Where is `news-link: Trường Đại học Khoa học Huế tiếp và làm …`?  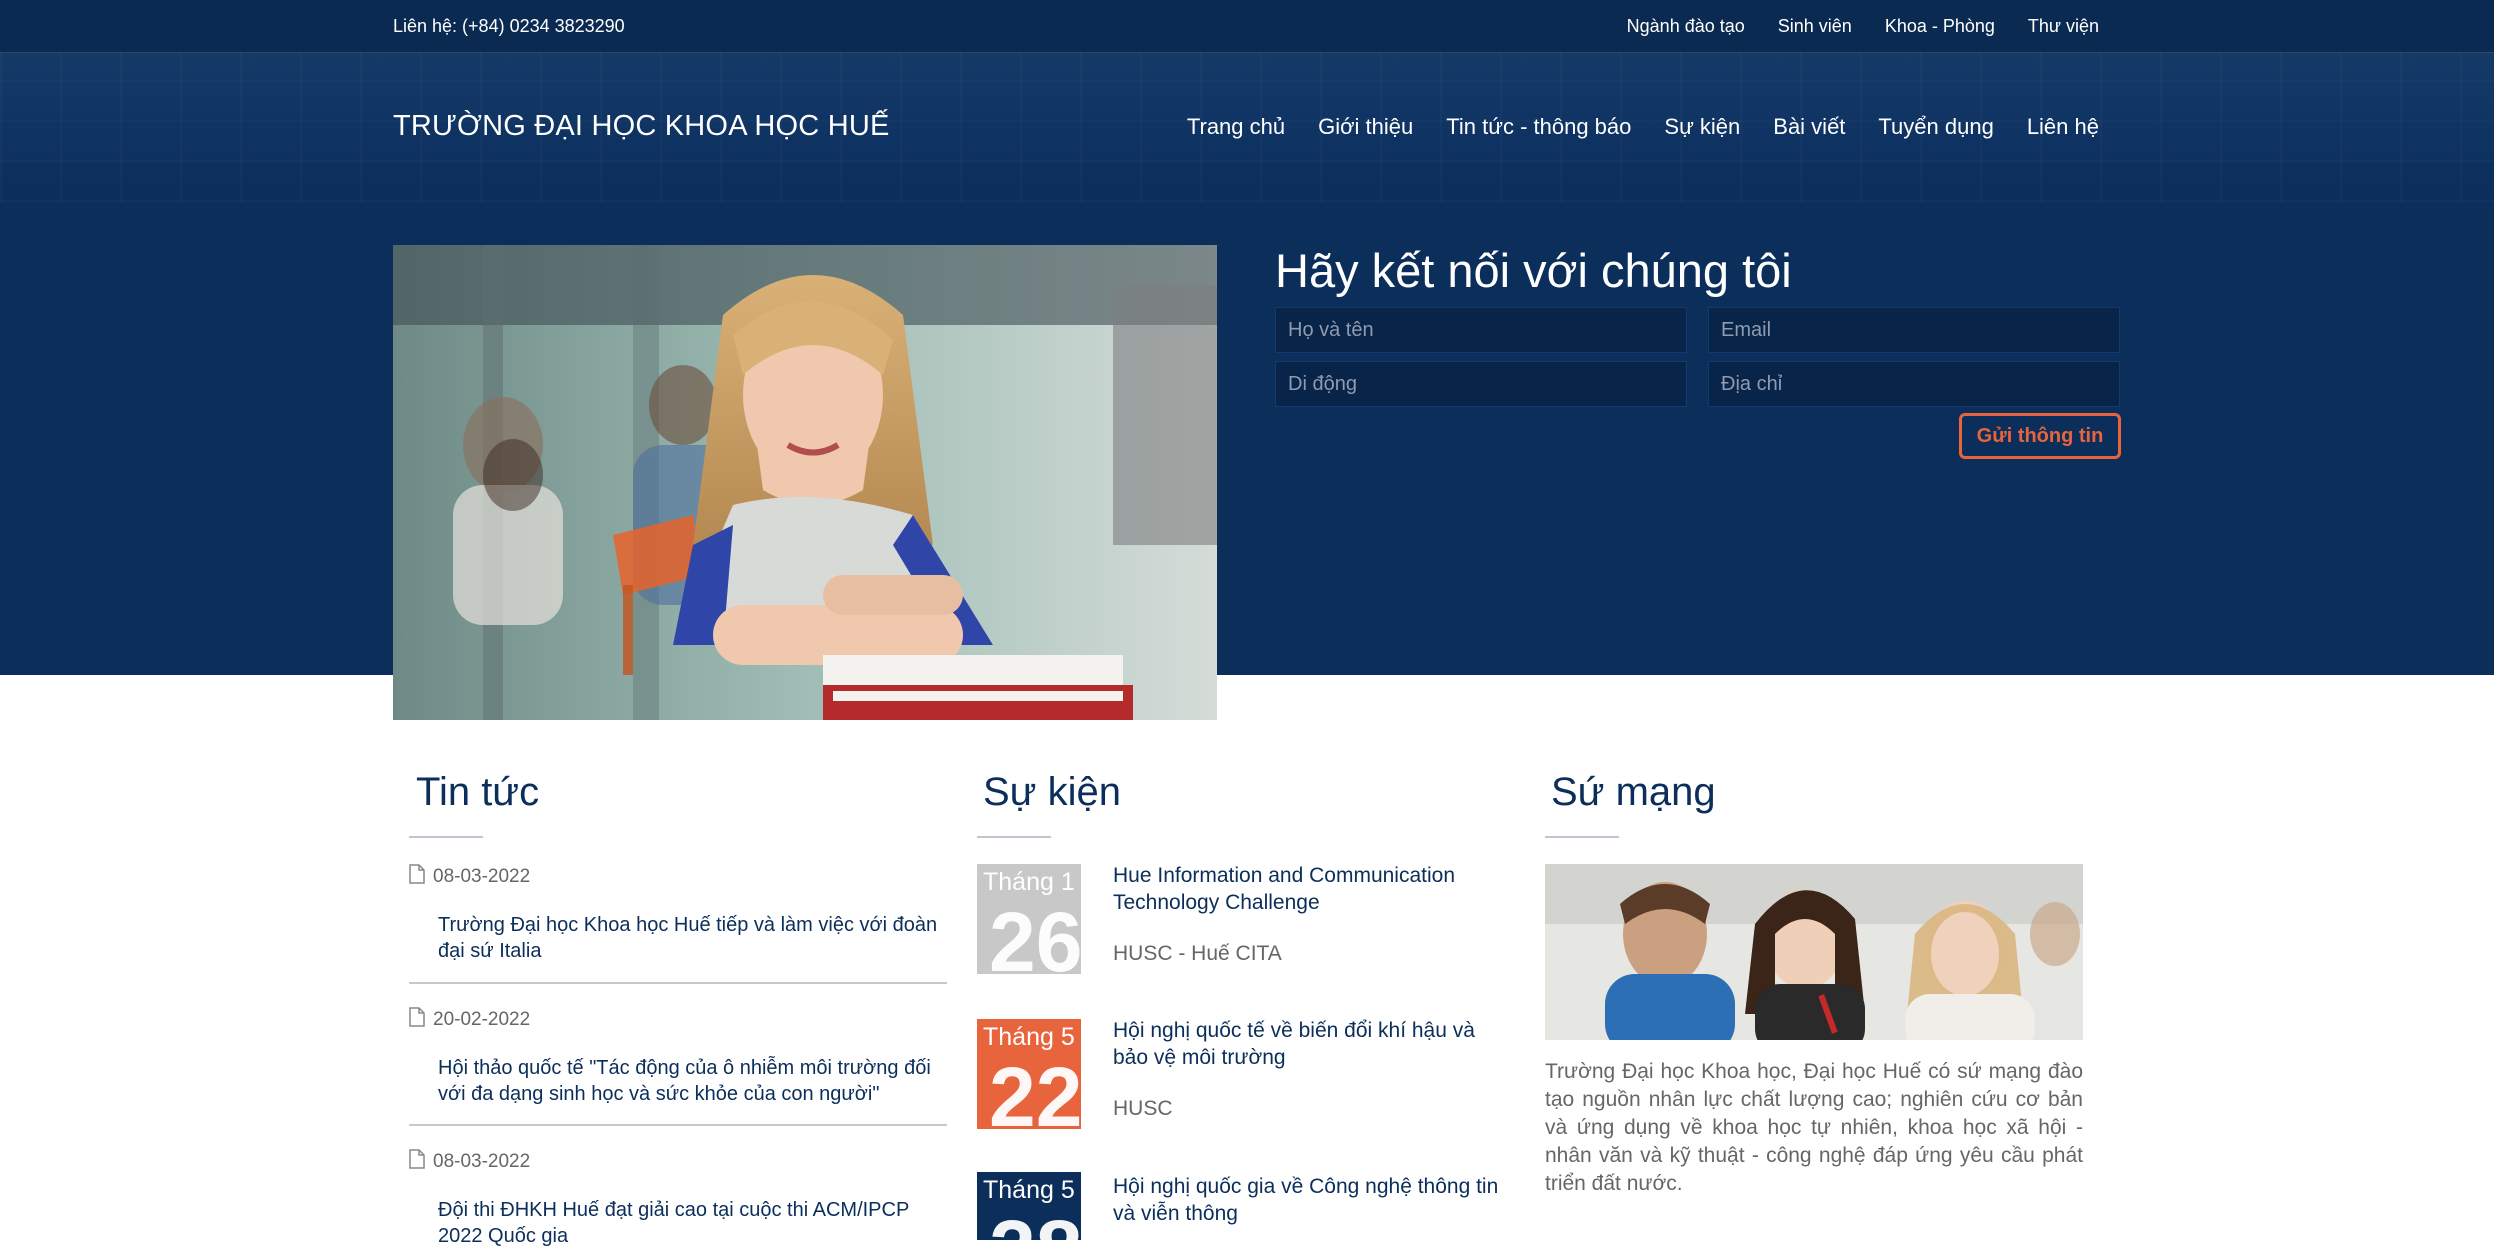 news-link: Trường Đại học Khoa học Huế tiếp và làm … is located at coordinates (692, 938).